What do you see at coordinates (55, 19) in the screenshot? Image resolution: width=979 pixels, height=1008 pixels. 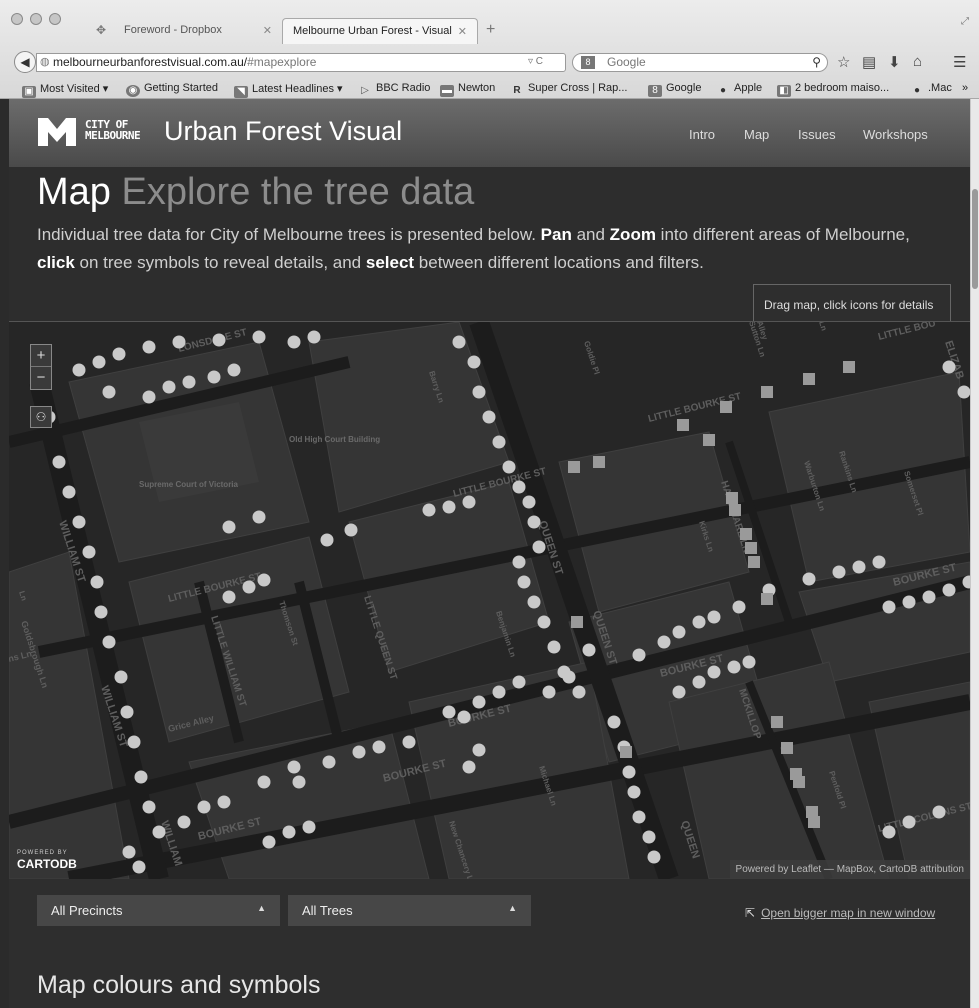 I see `zoom-window-button` at bounding box center [55, 19].